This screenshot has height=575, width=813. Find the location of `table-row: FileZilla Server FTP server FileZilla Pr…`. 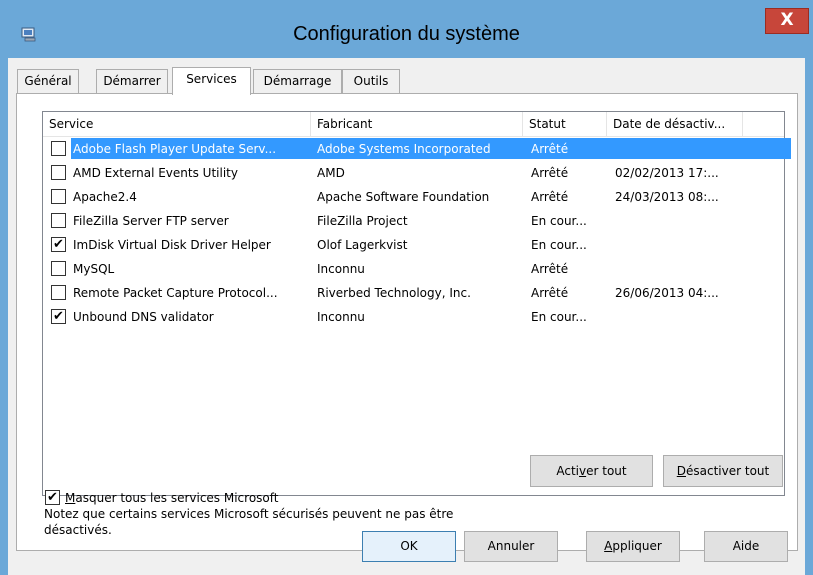

table-row: FileZilla Server FTP server FileZilla Pr… is located at coordinates (413, 221).